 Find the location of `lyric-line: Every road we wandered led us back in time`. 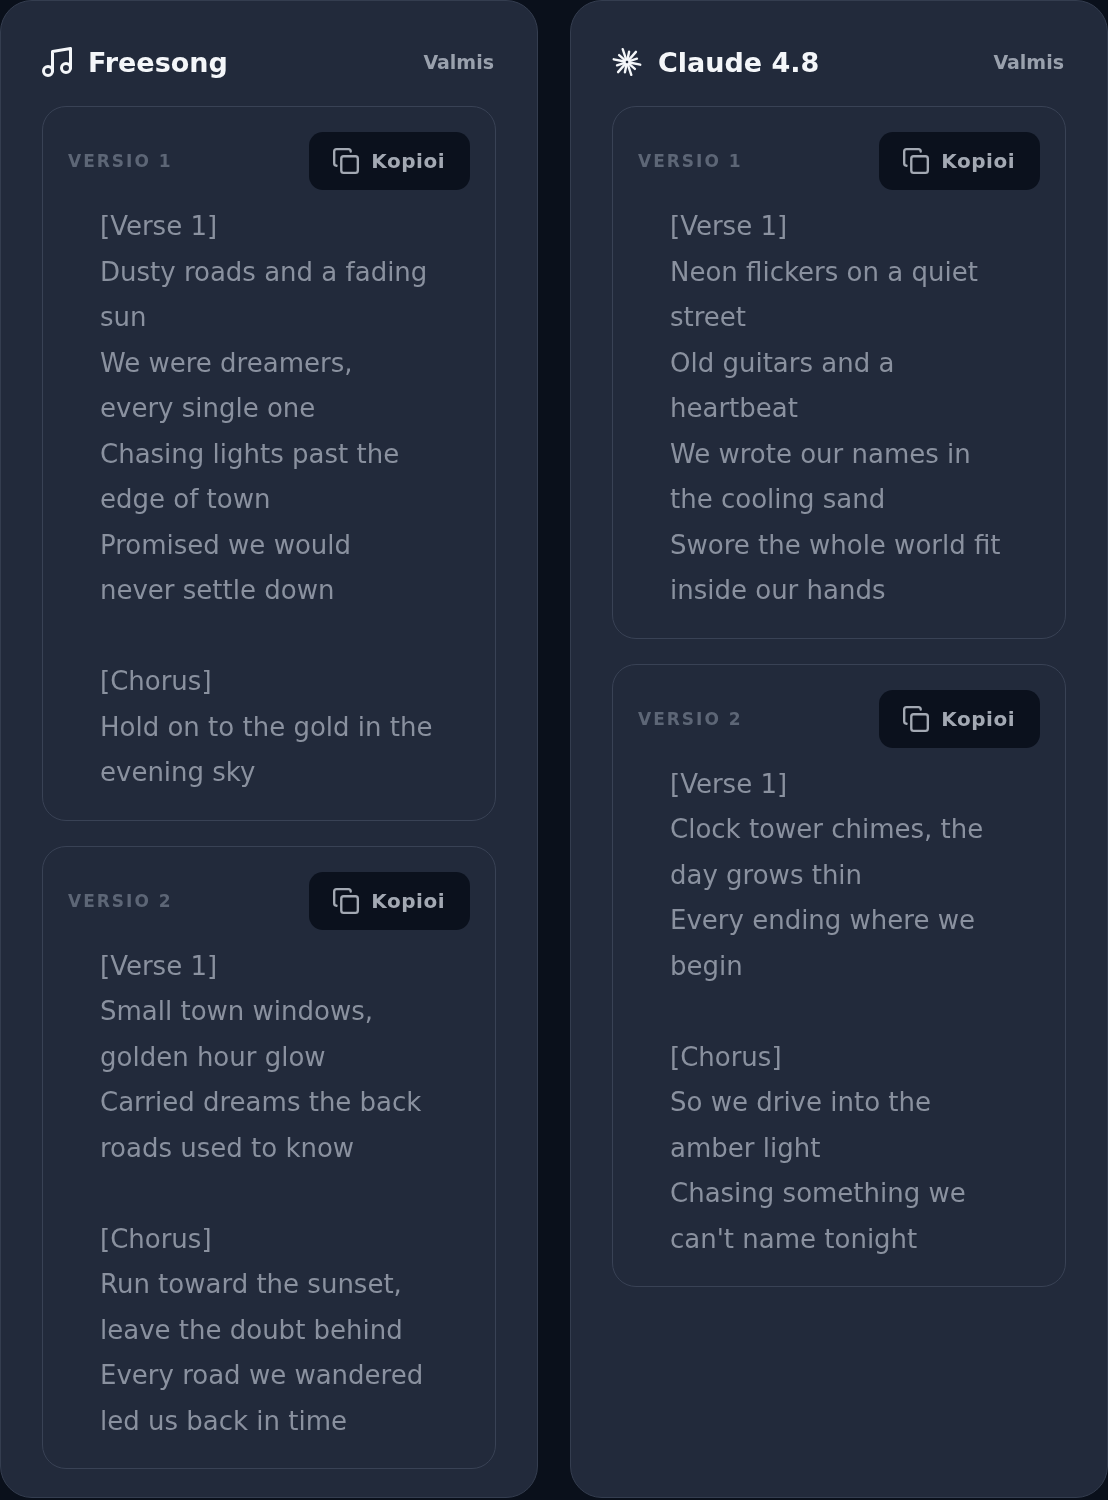

lyric-line: Every road we wandered led us back in time is located at coordinates (262, 1398).